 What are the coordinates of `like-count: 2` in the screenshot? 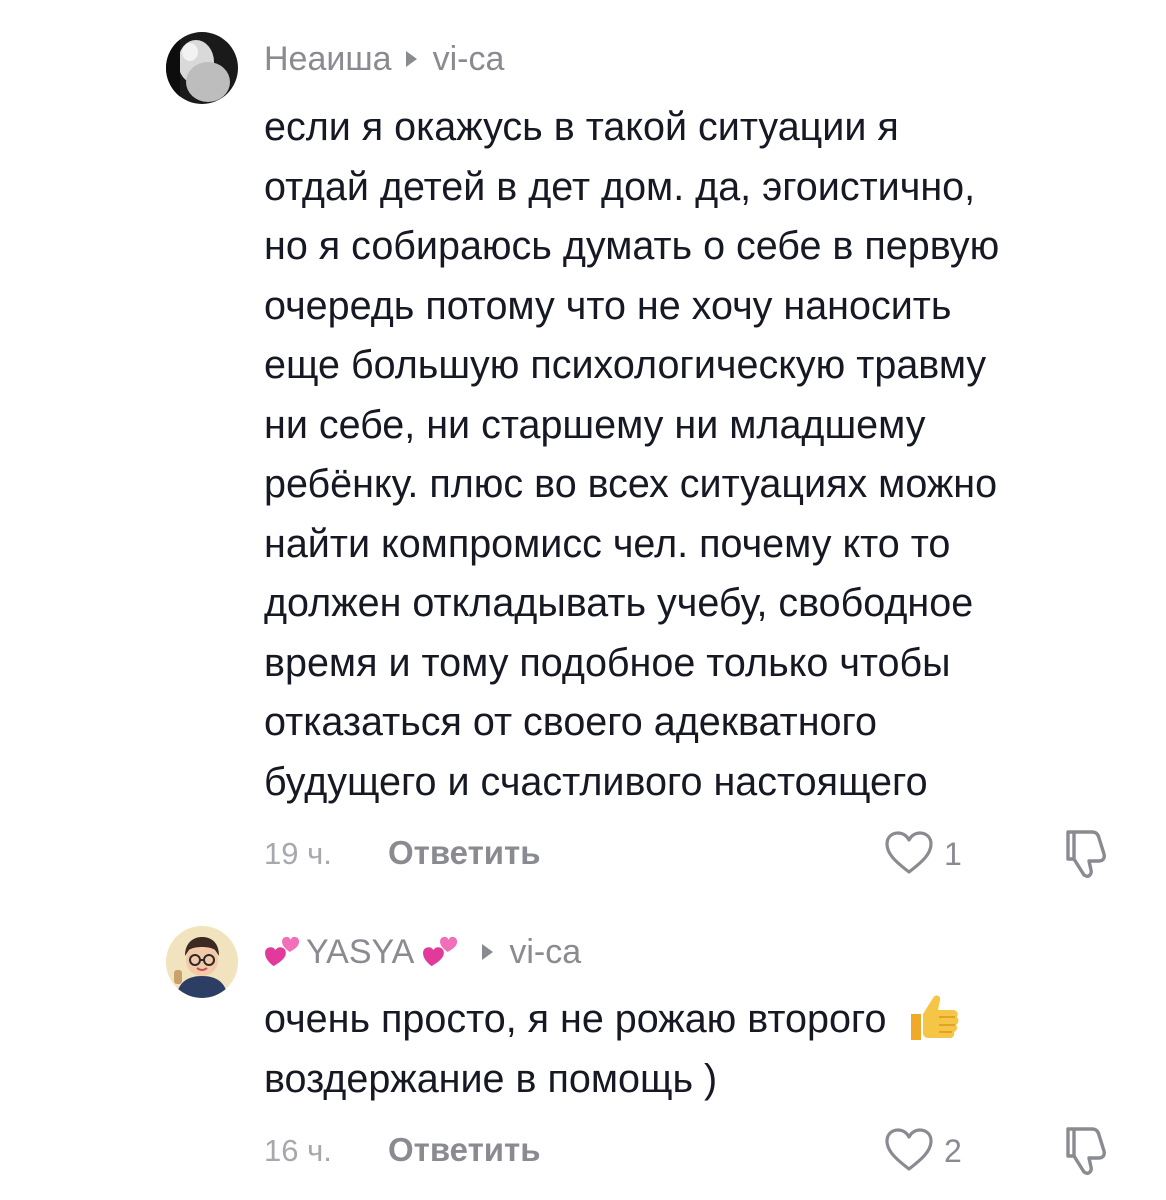 It's located at (953, 1151).